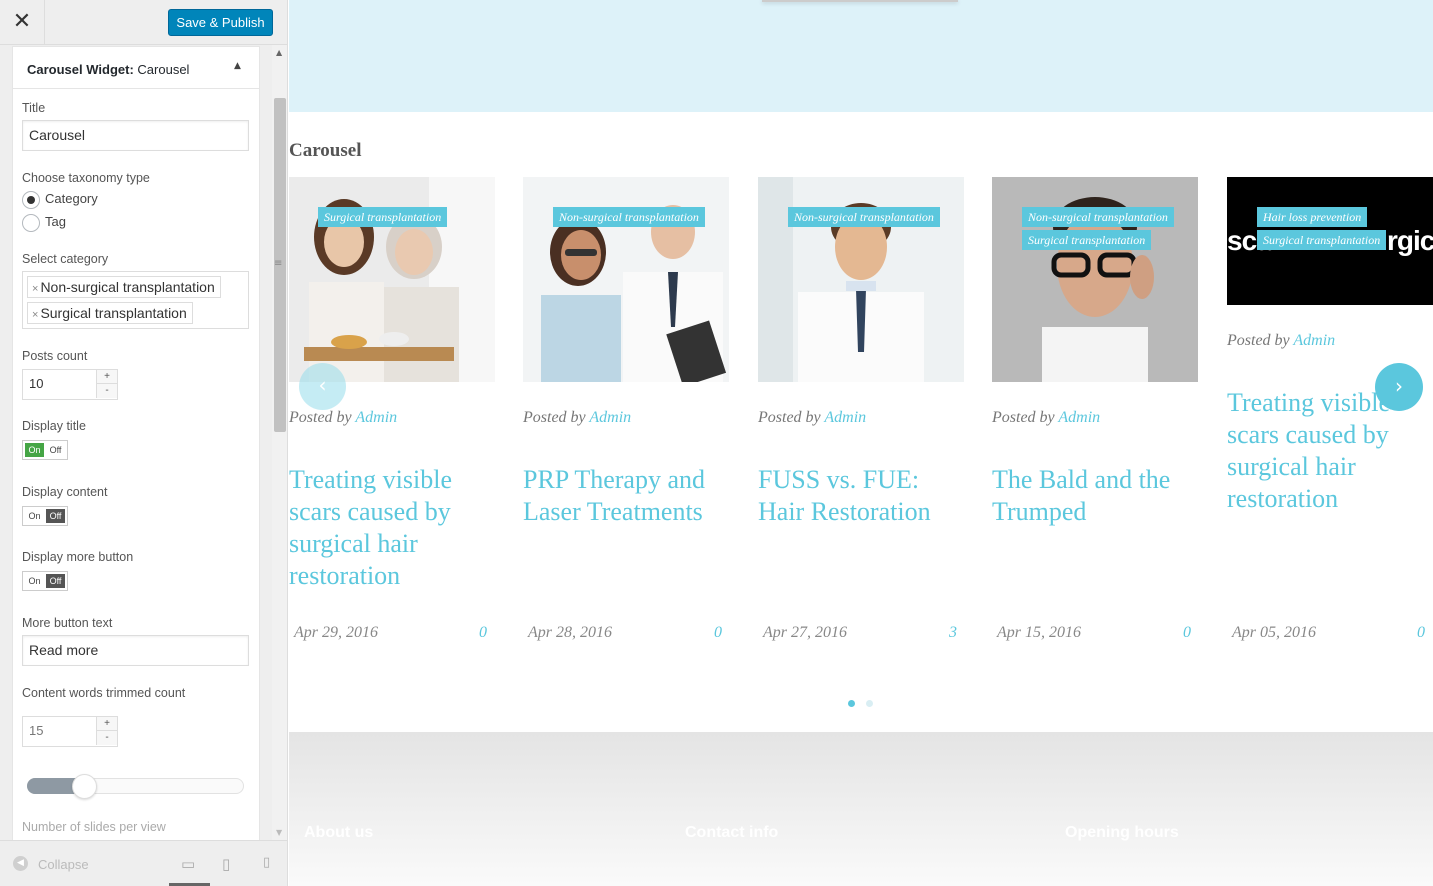  Describe the element at coordinates (108, 69) in the screenshot. I see `widget-title: Carousel Widget: Carousel` at that location.